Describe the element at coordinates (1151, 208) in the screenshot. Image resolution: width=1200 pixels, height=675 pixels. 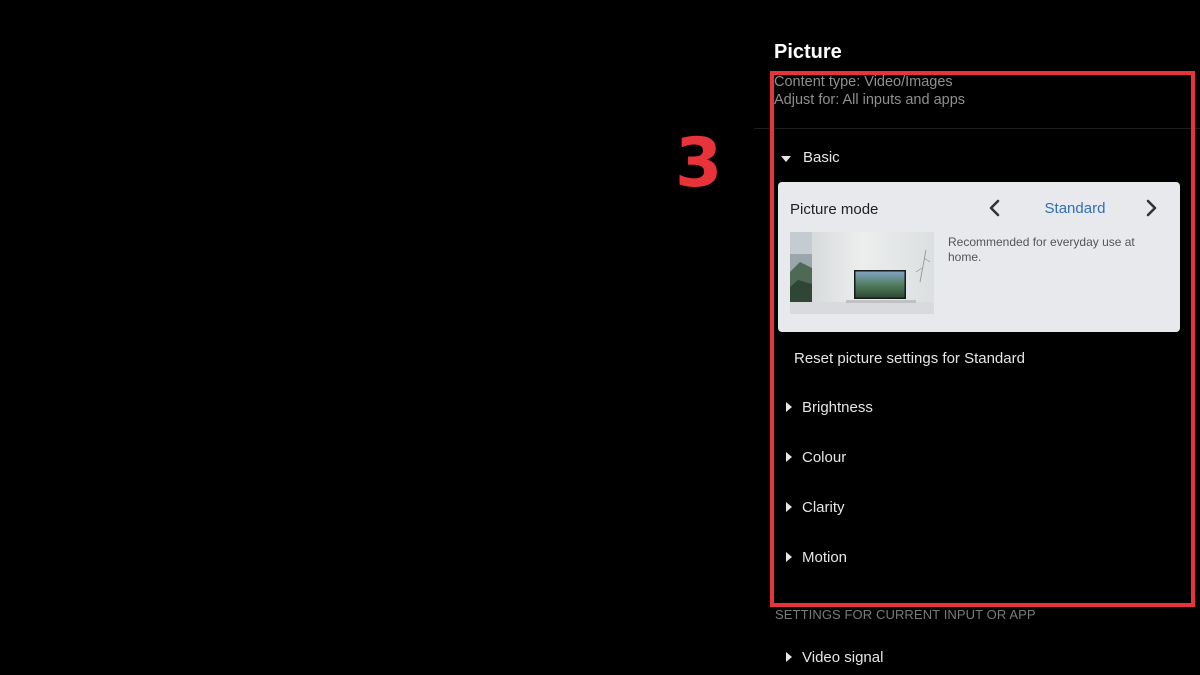
I see `chevron-right-icon` at that location.